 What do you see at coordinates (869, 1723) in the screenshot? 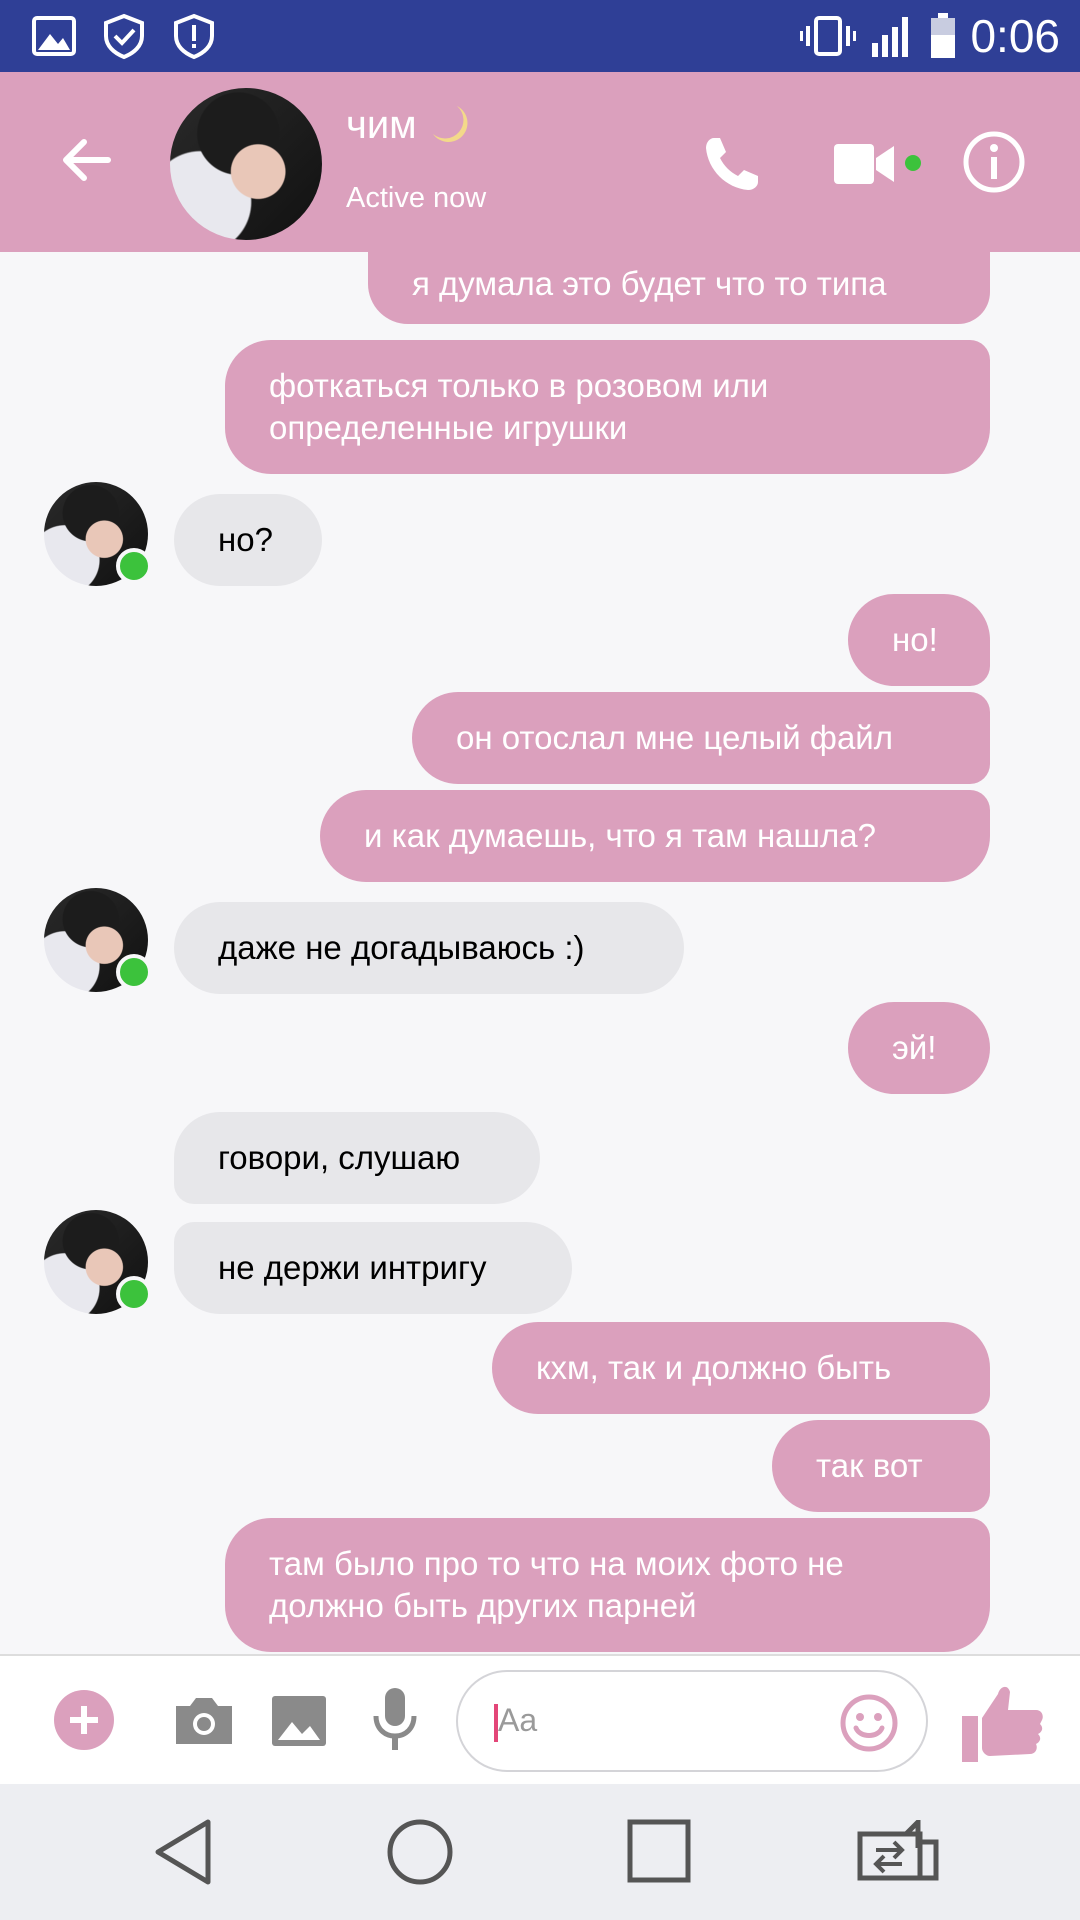
I see `emoji-icon` at bounding box center [869, 1723].